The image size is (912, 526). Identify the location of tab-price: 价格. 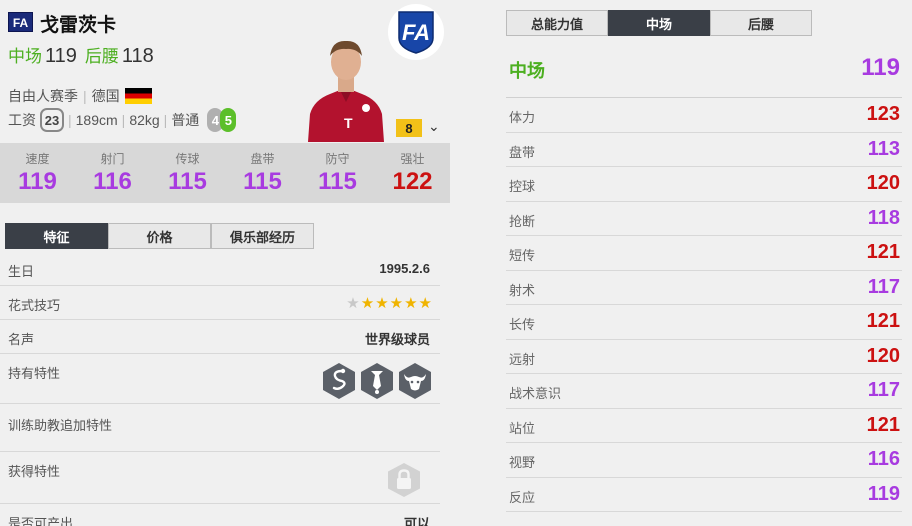
(159, 236).